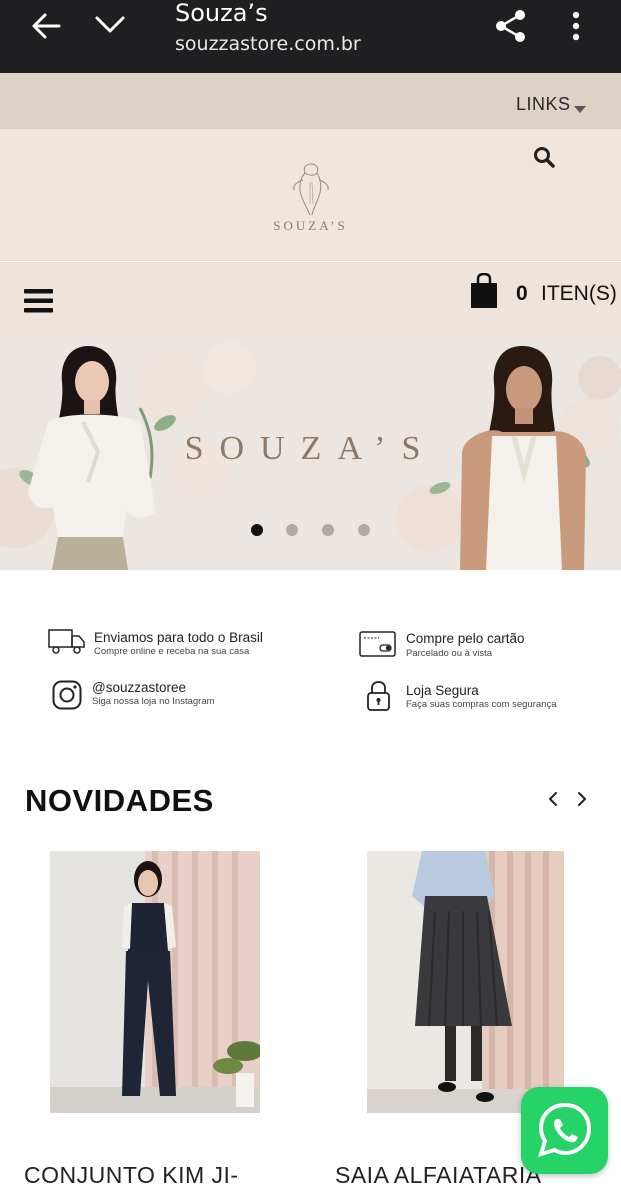 The width and height of the screenshot is (621, 1200). What do you see at coordinates (543, 104) in the screenshot?
I see `links-dropdown: LINKS` at bounding box center [543, 104].